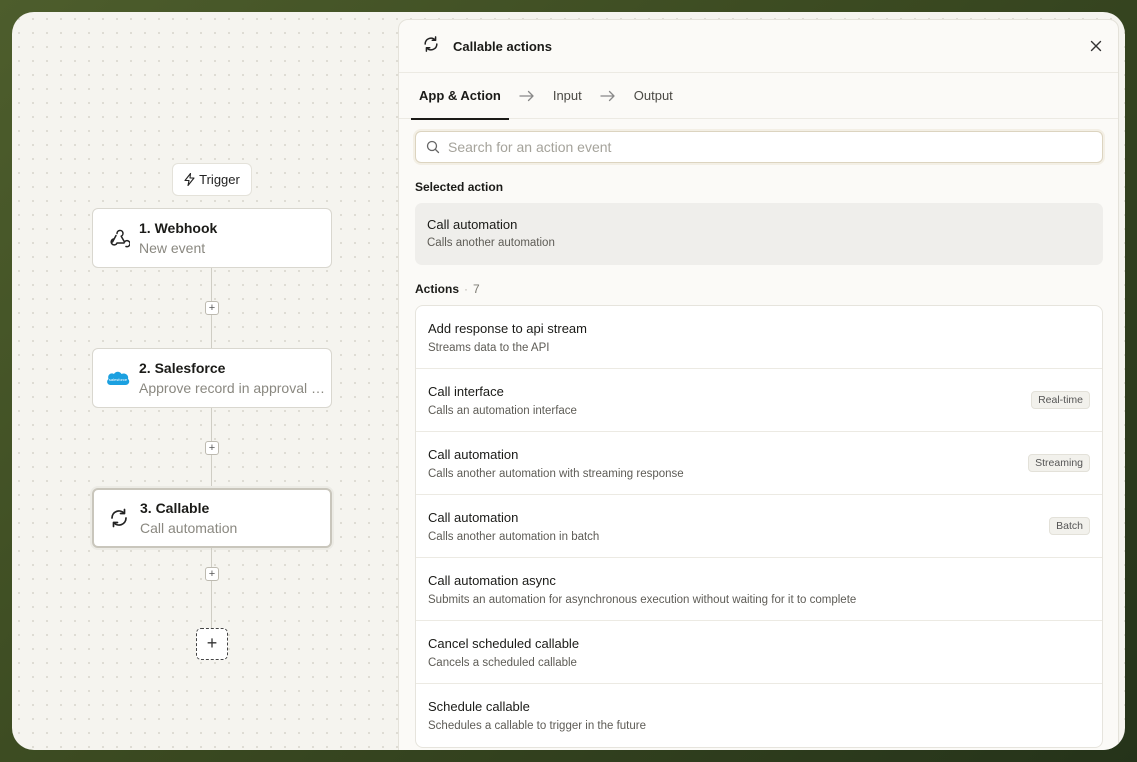  I want to click on action-badge: Streaming, so click(1059, 463).